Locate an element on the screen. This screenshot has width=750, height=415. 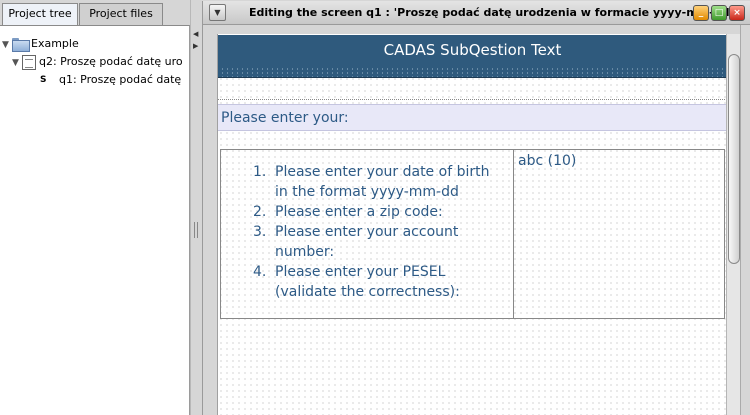
close-icon: × is located at coordinates (737, 13).